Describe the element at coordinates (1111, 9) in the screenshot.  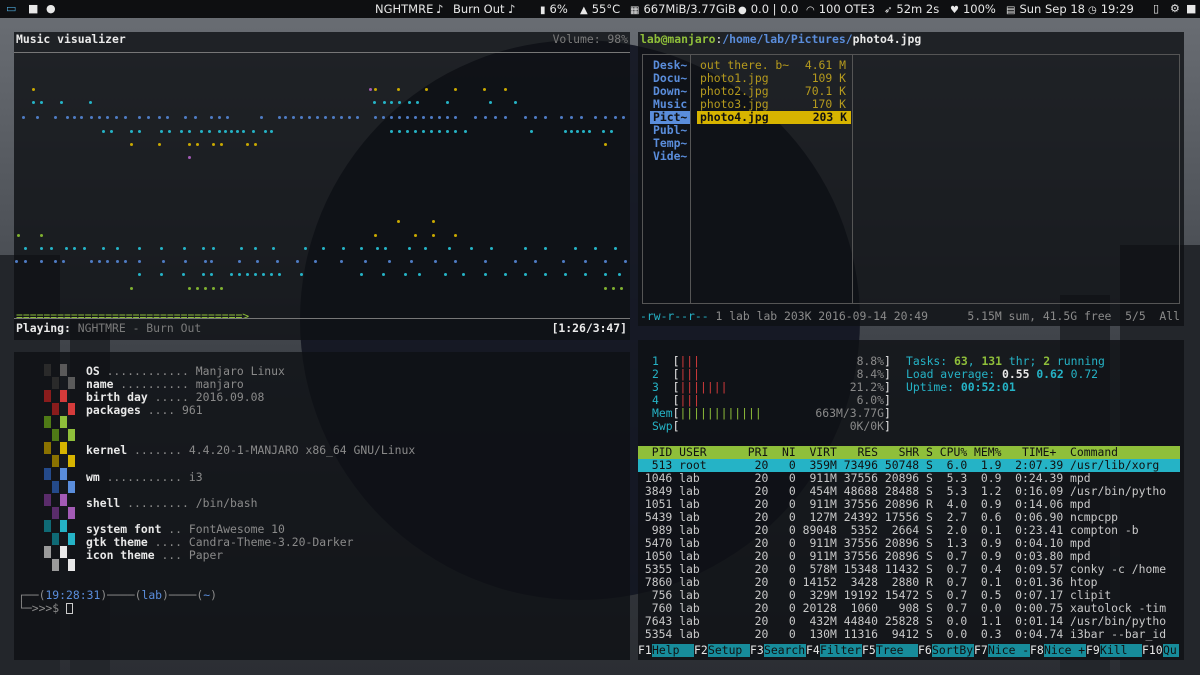
I see `clock-status: ◷ 19:29` at that location.